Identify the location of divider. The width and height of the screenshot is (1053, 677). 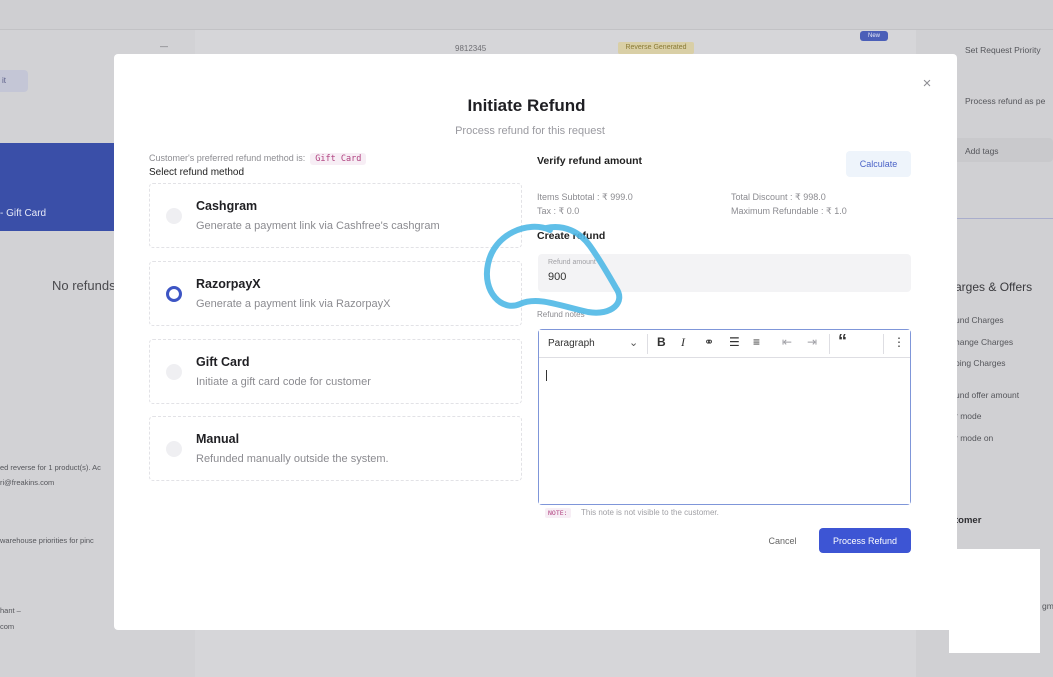
(1002, 218).